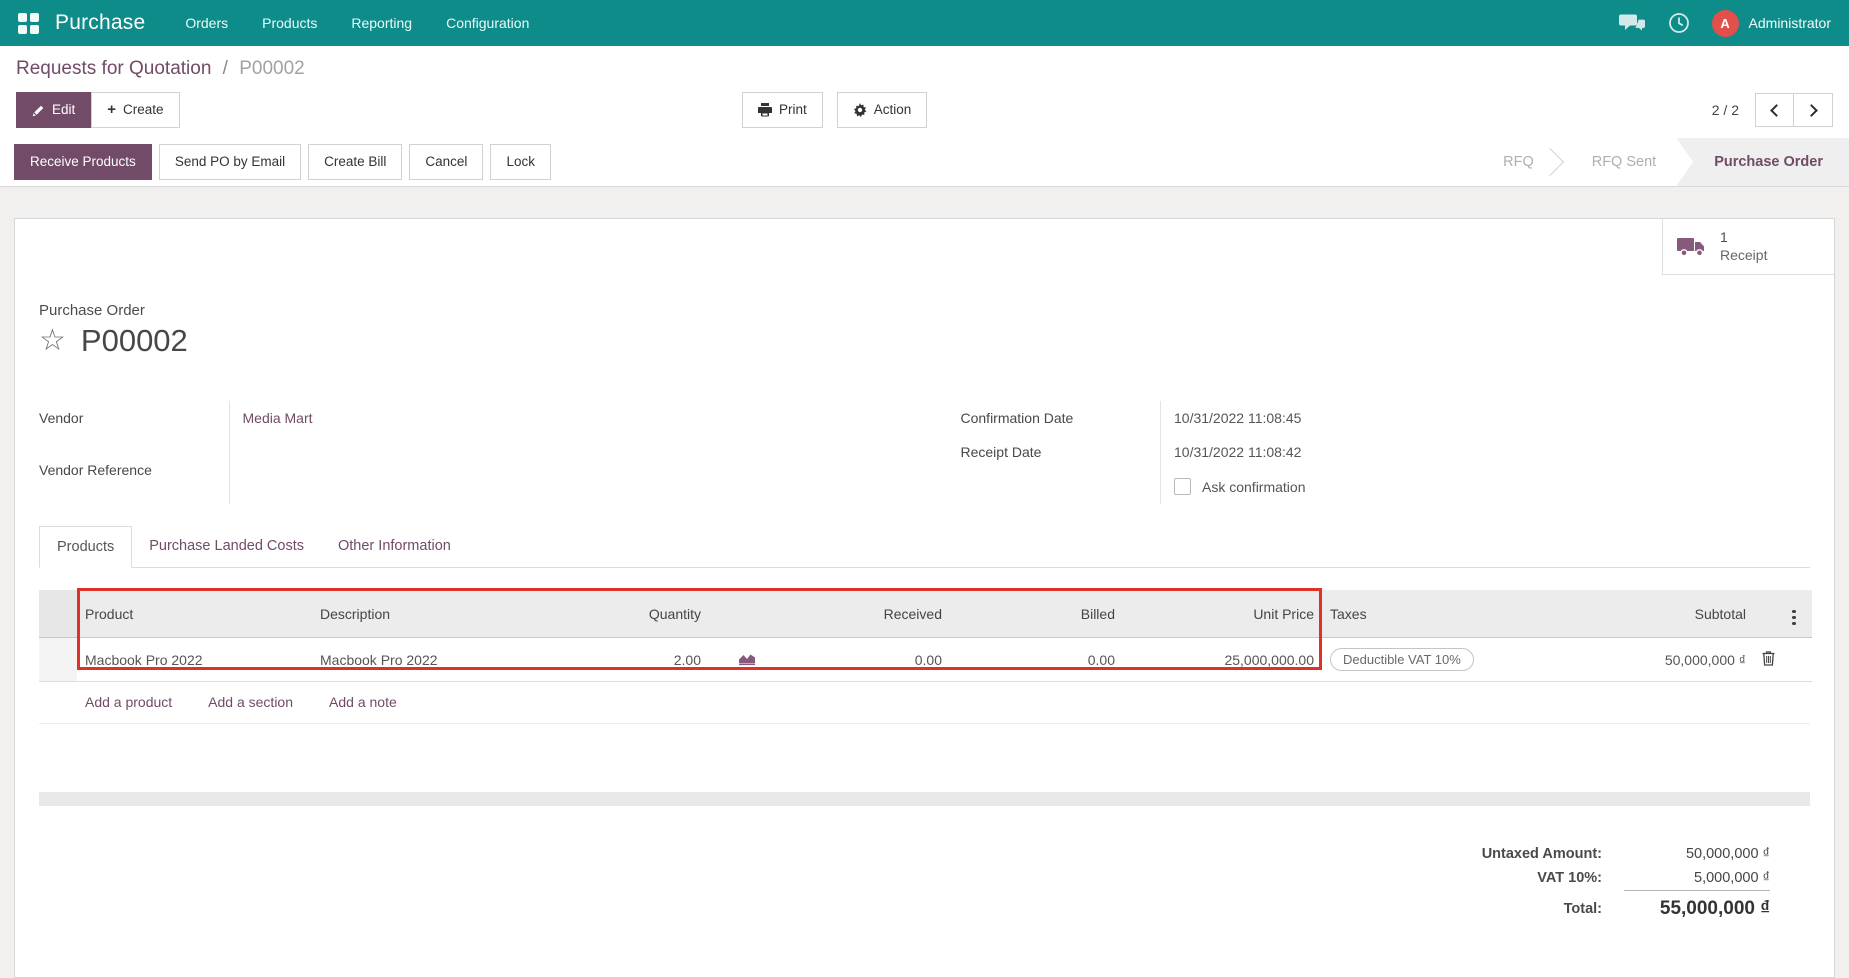 This screenshot has width=1849, height=978. Describe the element at coordinates (1553, 162) in the screenshot. I see `status-separator` at that location.